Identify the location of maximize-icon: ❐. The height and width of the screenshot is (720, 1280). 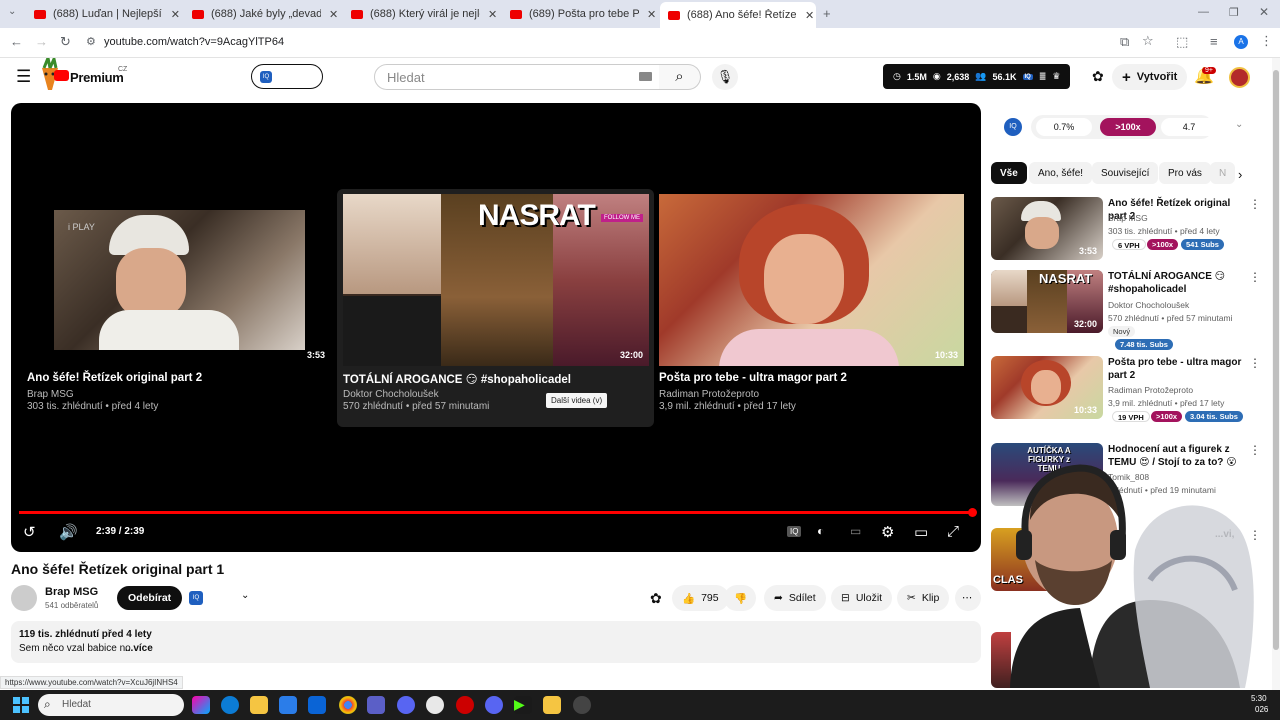
(1234, 12).